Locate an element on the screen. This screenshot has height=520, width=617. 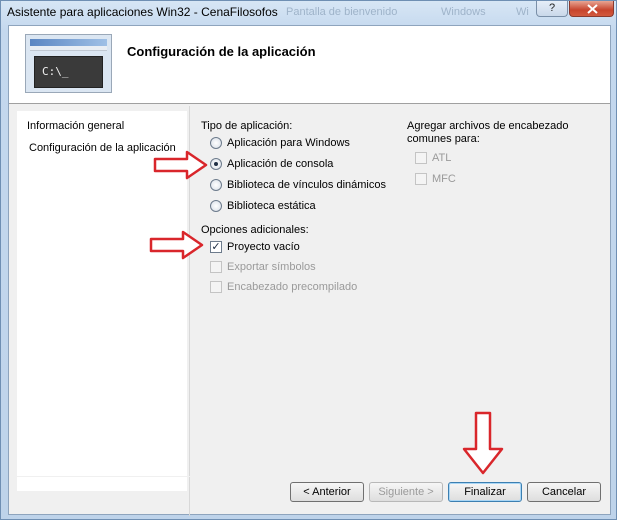
radio-button-selected is located at coordinates (216, 164).